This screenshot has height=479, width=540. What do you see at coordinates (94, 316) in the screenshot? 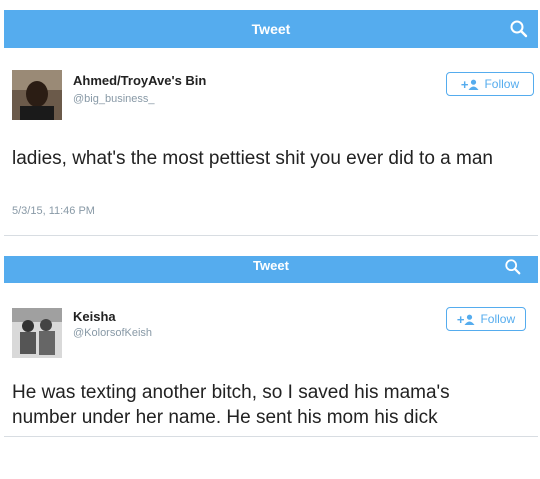
I see `author-name: Keisha` at bounding box center [94, 316].